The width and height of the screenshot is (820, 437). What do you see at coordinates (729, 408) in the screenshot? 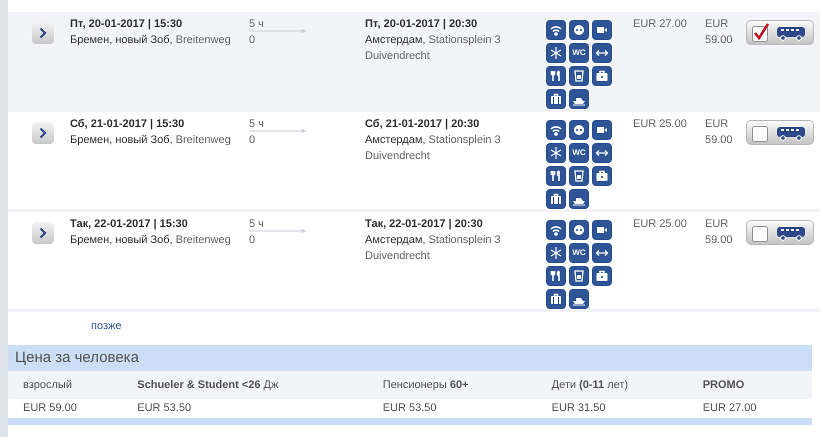
I see `price-cell: EUR 27.00` at bounding box center [729, 408].